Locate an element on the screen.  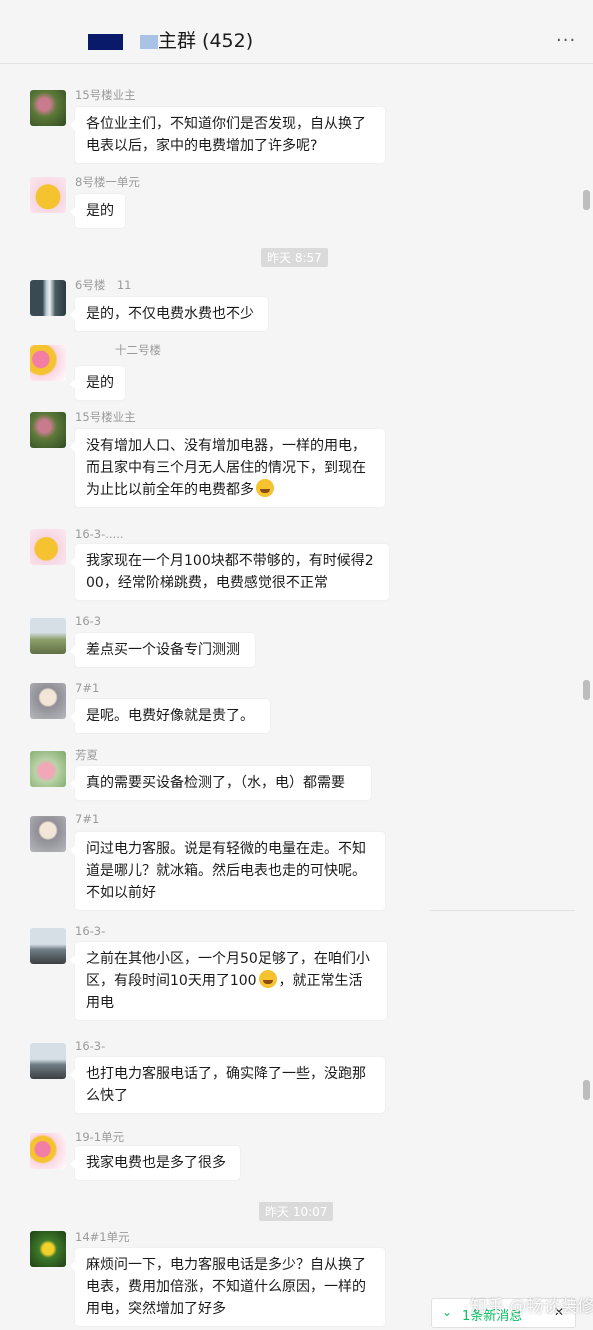
group-title: 主群 (452) is located at coordinates (206, 41).